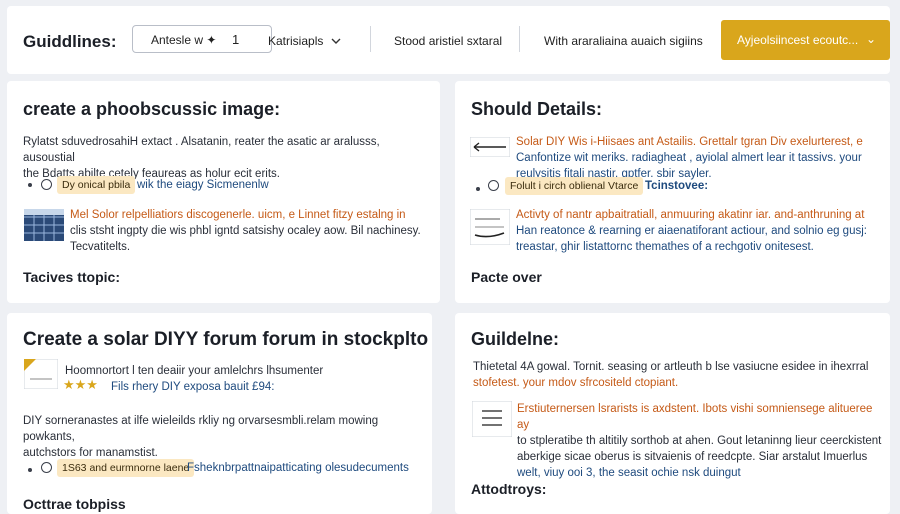  I want to click on document-thumbnail, so click(490, 227).